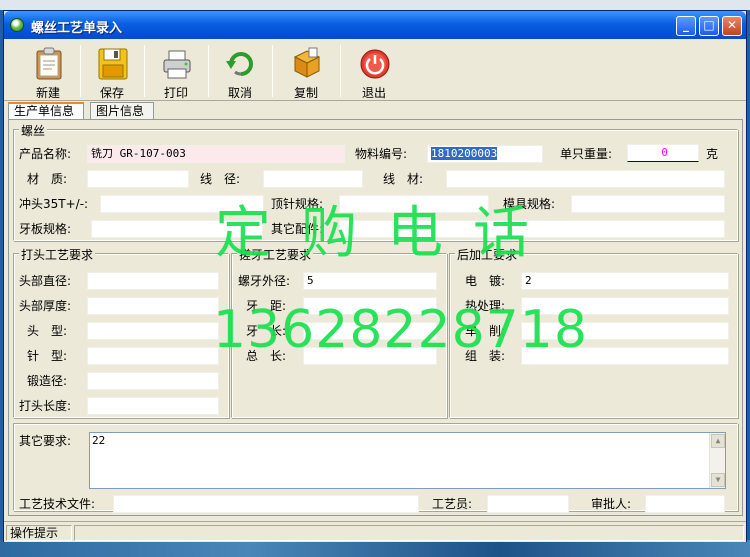 The width and height of the screenshot is (750, 557). Describe the element at coordinates (313, 179) in the screenshot. I see `wire-dia-field` at that location.